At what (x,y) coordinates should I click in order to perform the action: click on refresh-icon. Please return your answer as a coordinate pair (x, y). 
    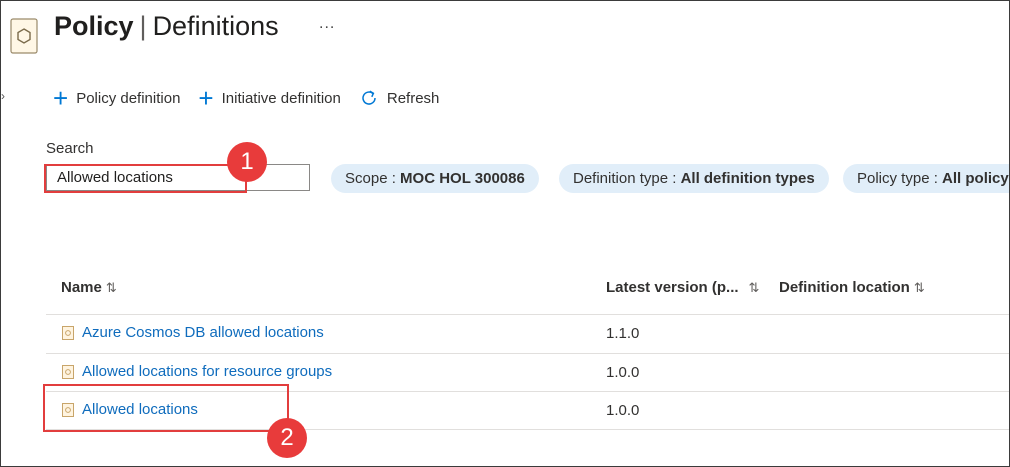
    Looking at the image, I should click on (369, 97).